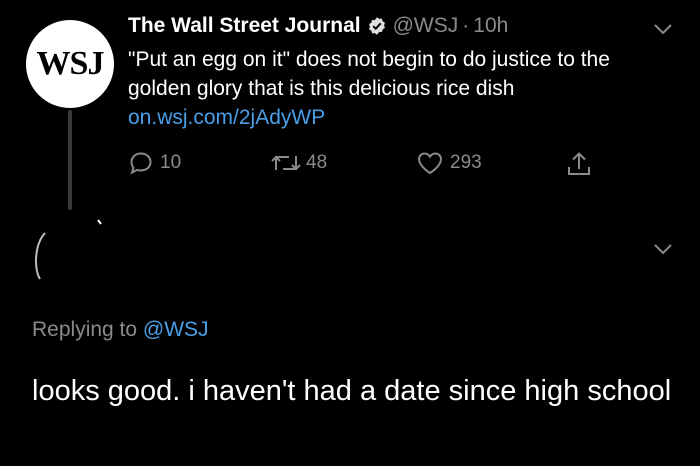 The height and width of the screenshot is (466, 700). I want to click on chevron-down-icon, so click(663, 29).